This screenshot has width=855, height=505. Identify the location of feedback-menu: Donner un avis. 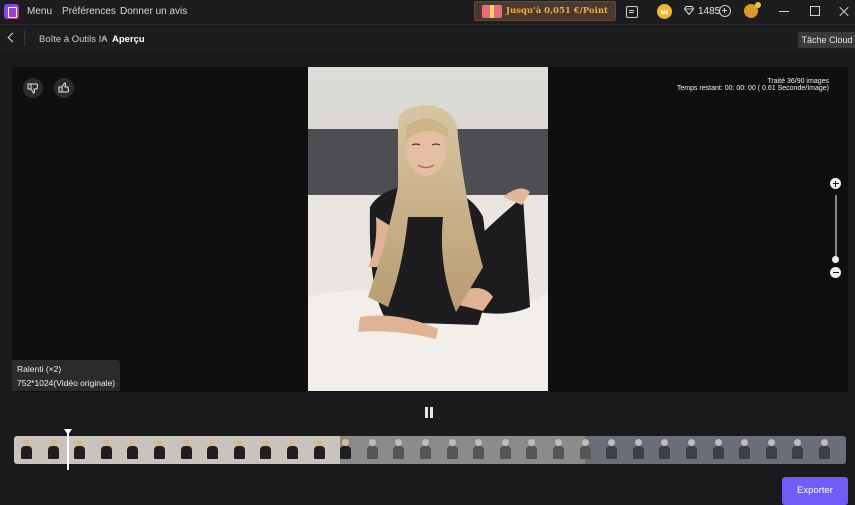
(153, 11).